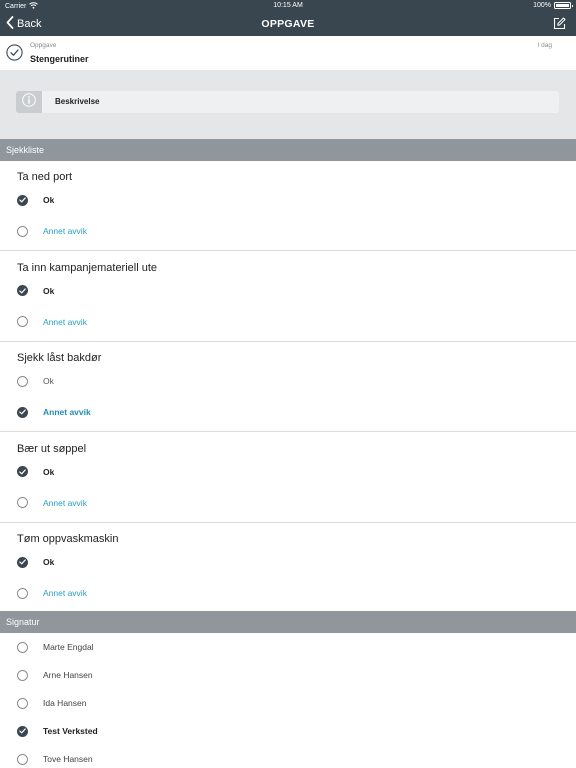 The height and width of the screenshot is (768, 576). I want to click on checklist-item: Bær ut søppel Ok Annet avvik, so click(288, 477).